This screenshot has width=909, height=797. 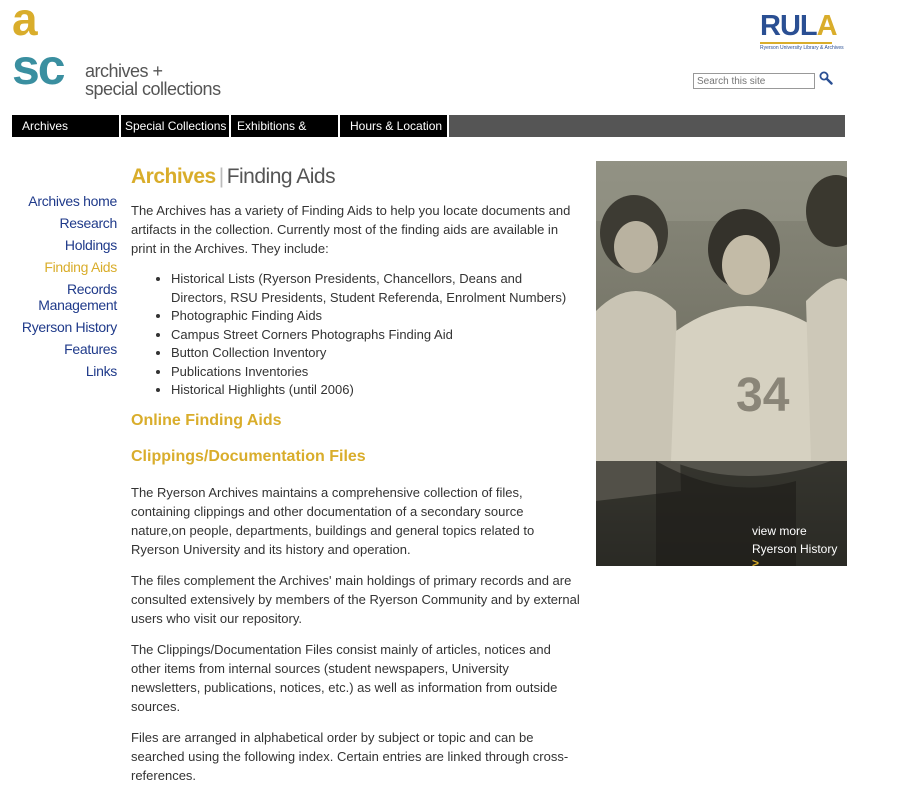 What do you see at coordinates (281, 176) in the screenshot?
I see `page-title-page: Finding Aids` at bounding box center [281, 176].